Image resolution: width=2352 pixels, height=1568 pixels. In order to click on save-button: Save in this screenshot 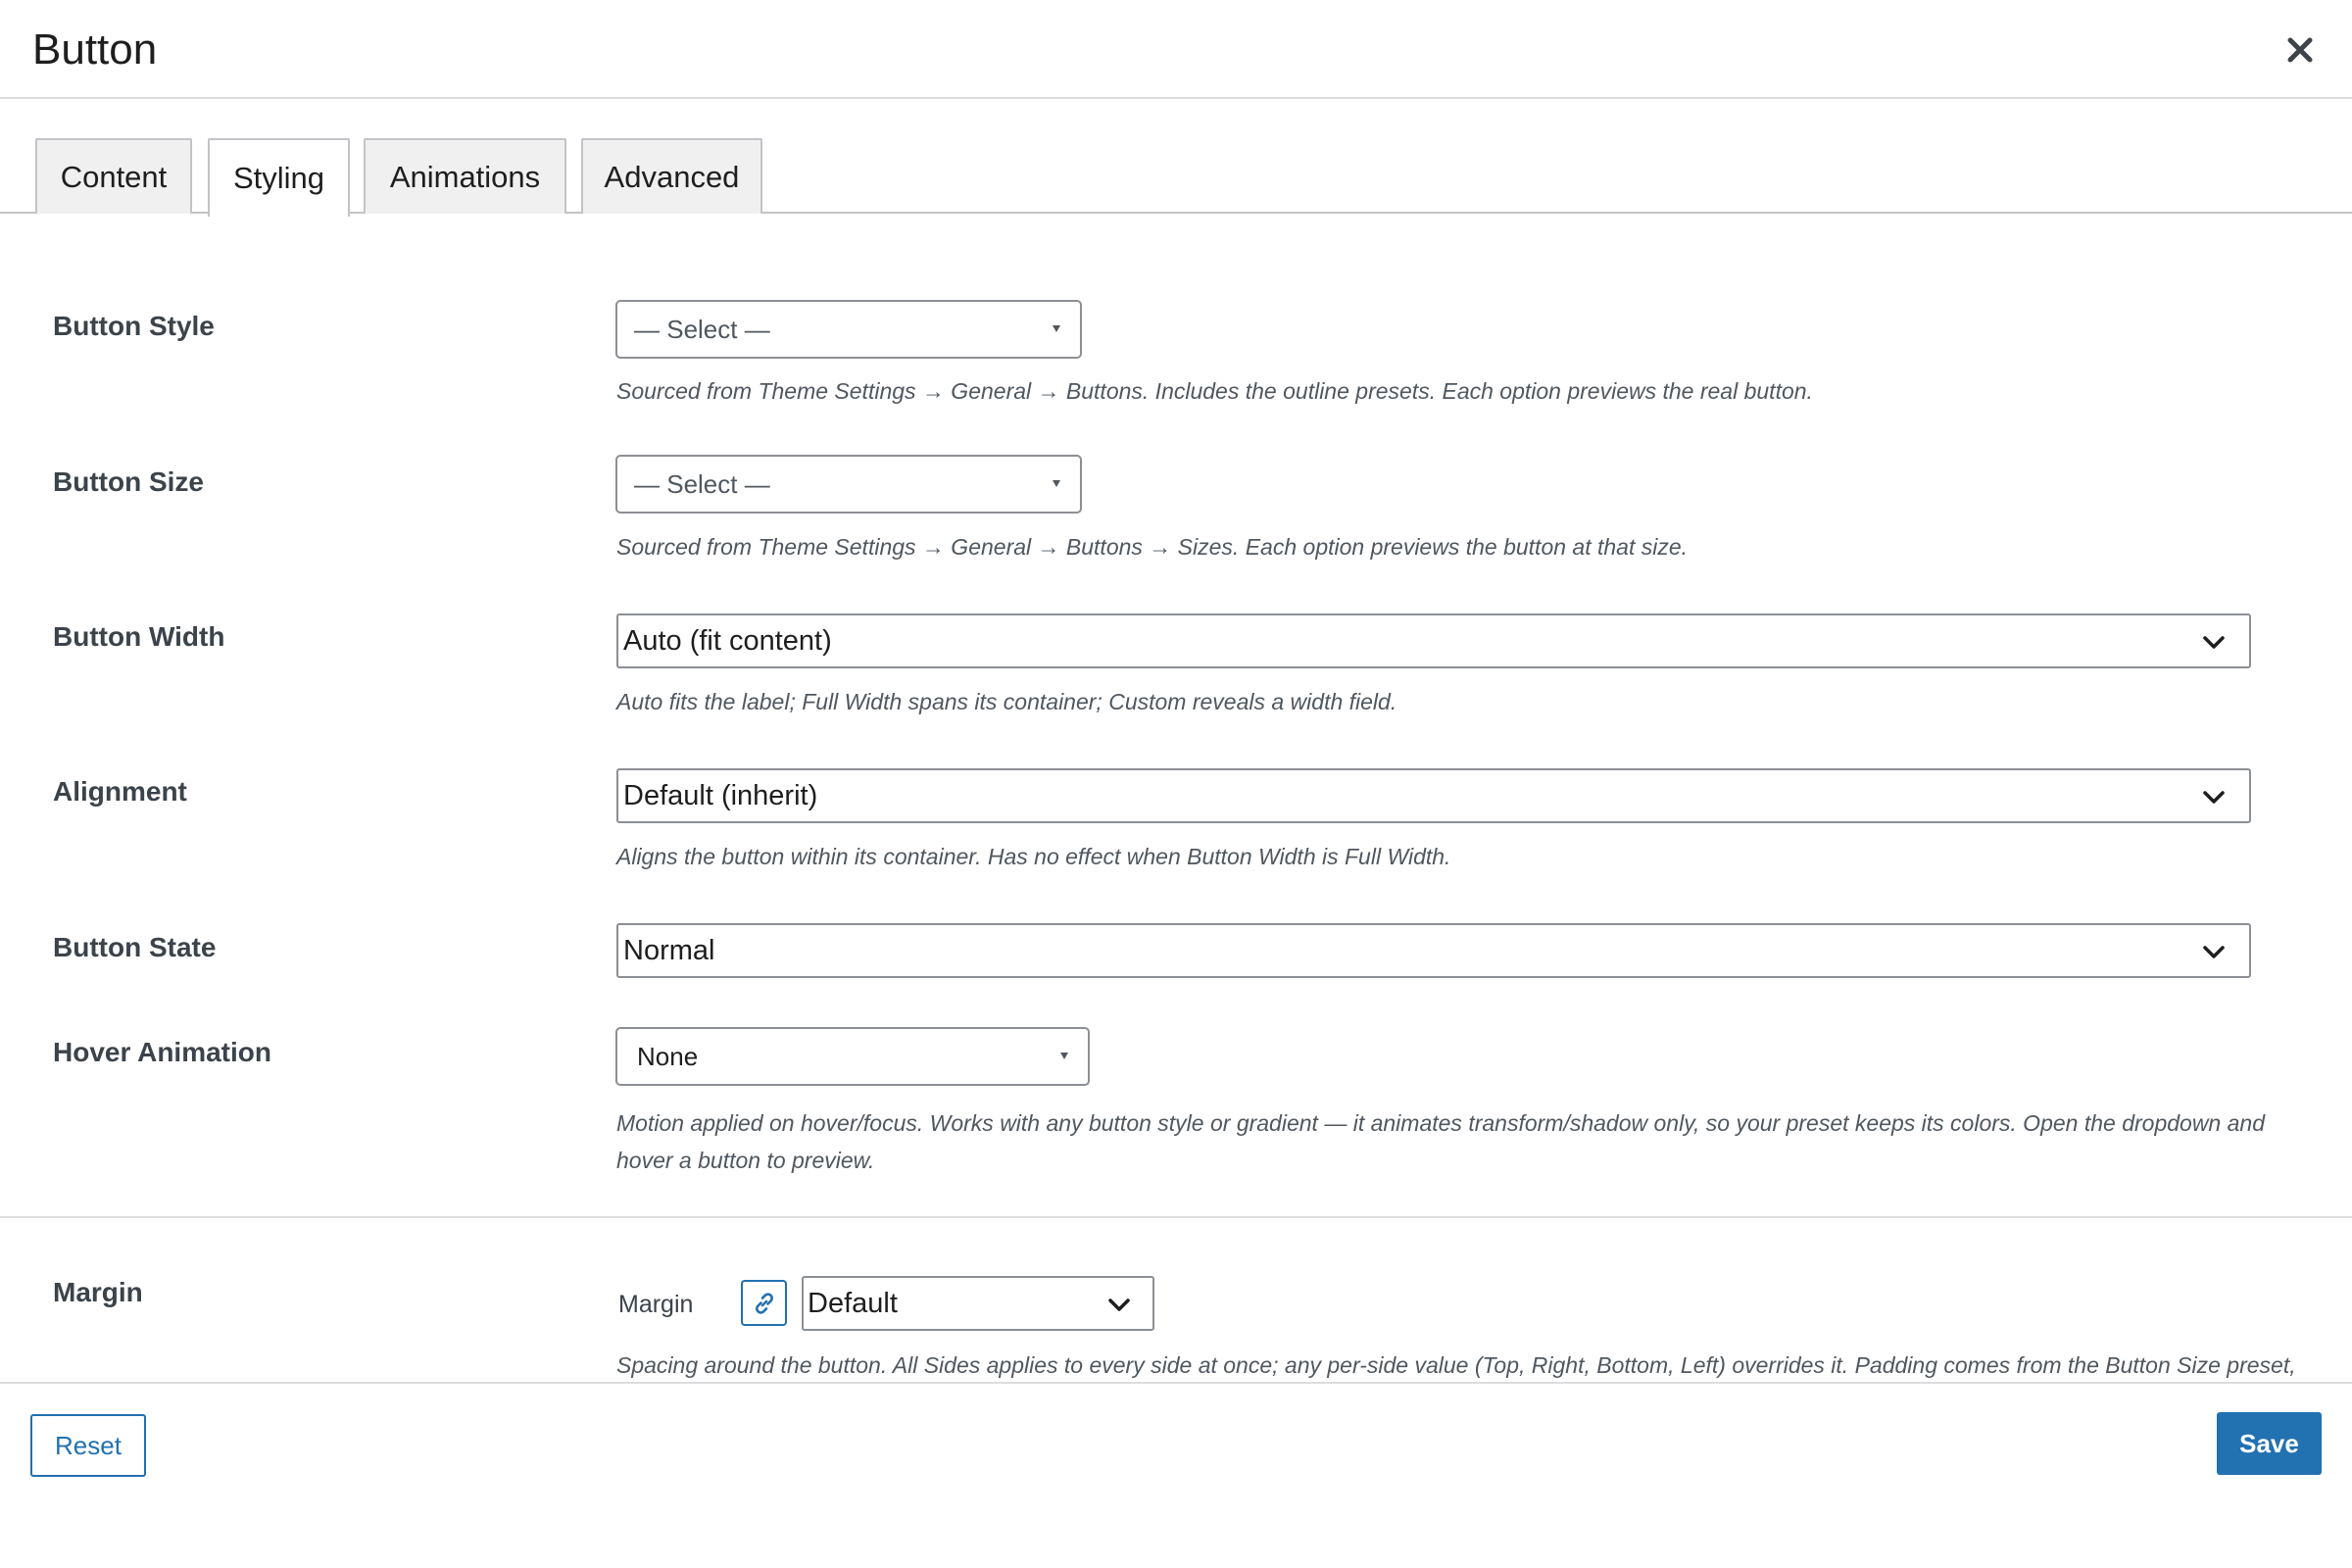, I will do `click(2269, 1443)`.